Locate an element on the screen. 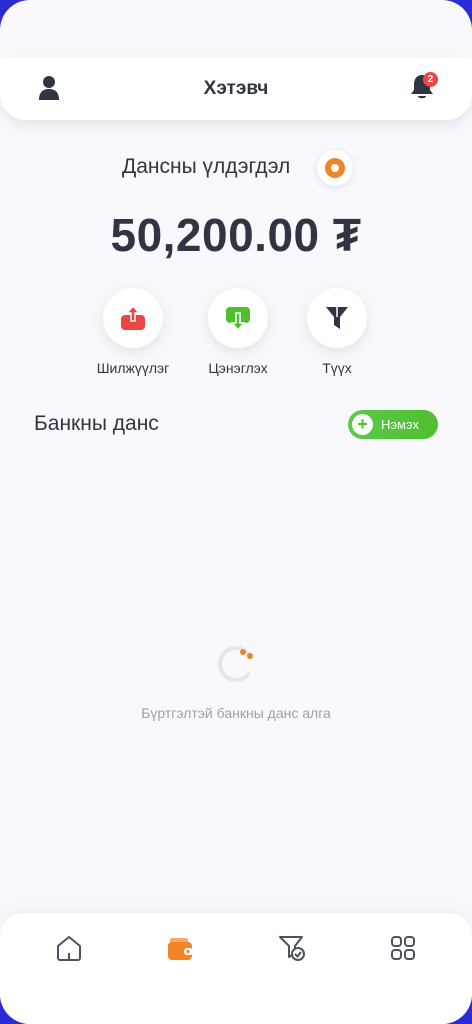  wallet-icon is located at coordinates (180, 949).